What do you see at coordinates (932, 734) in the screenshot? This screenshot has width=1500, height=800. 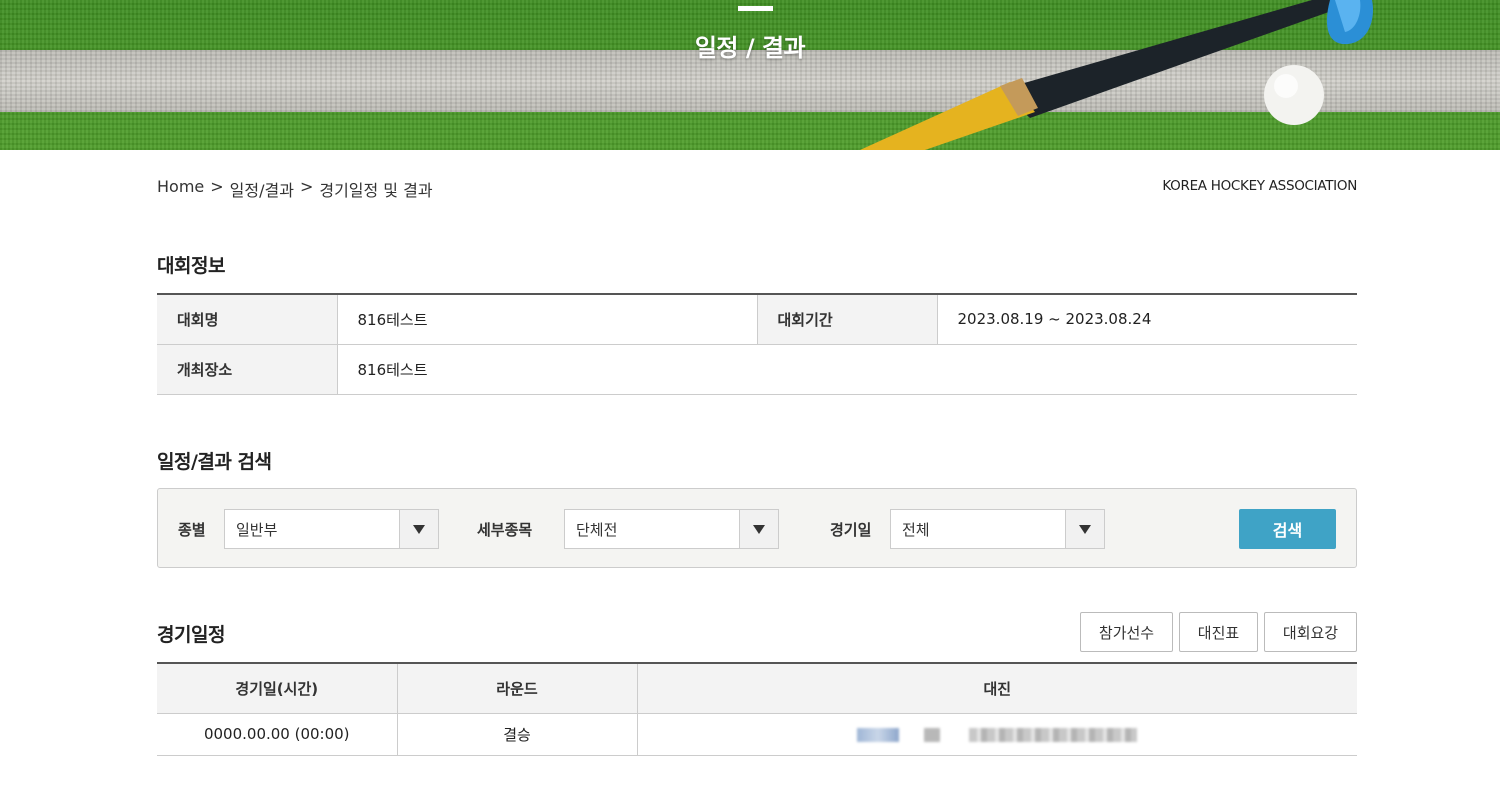 I see `redacted-vs` at bounding box center [932, 734].